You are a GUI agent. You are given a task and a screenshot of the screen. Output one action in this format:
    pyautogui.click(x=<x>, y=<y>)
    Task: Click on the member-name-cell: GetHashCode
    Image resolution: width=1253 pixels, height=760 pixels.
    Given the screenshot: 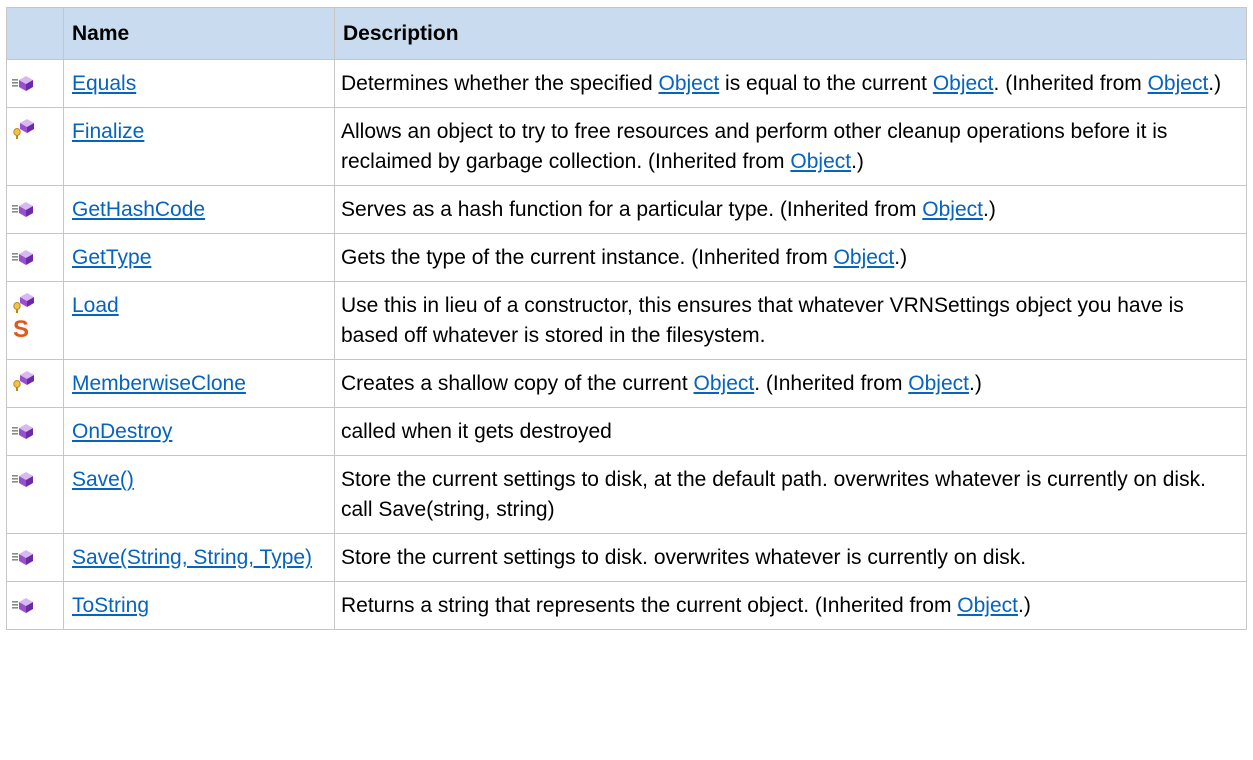 What is the action you would take?
    pyautogui.click(x=199, y=209)
    